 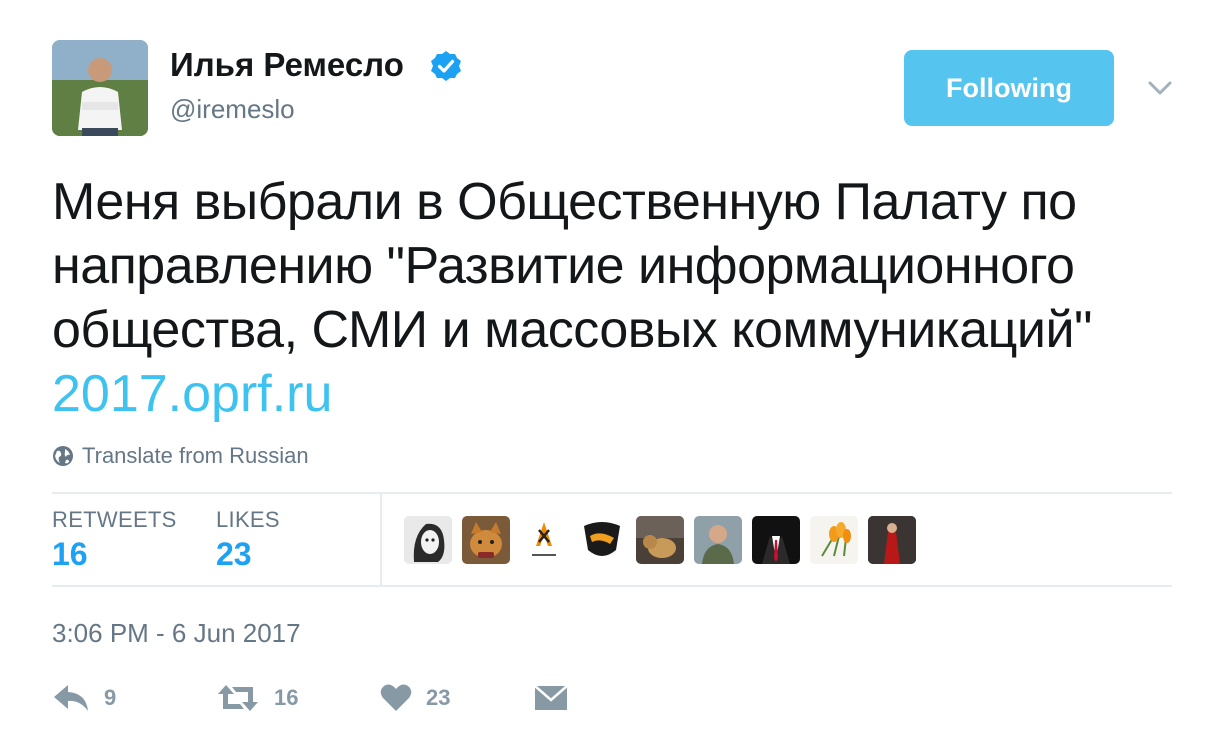 What do you see at coordinates (415, 698) in the screenshot?
I see `like-button: 23` at bounding box center [415, 698].